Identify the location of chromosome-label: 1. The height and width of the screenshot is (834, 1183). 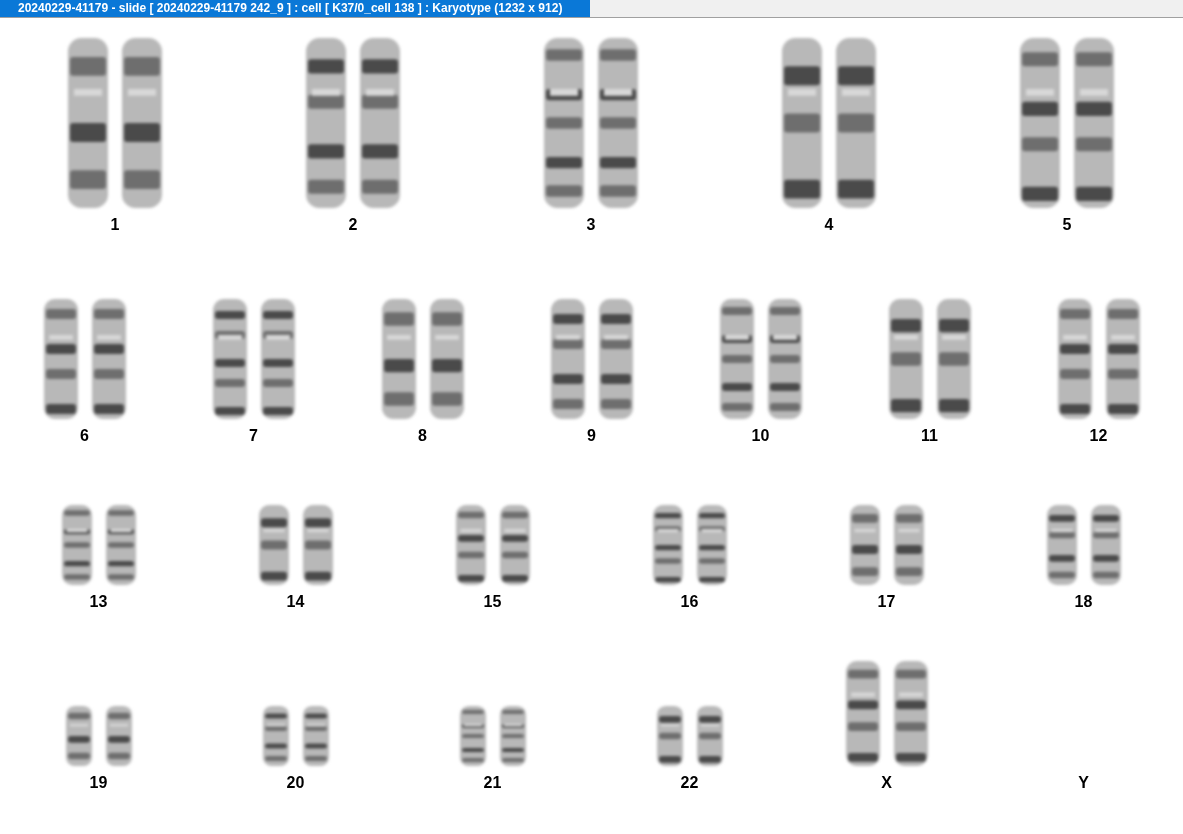
(115, 225).